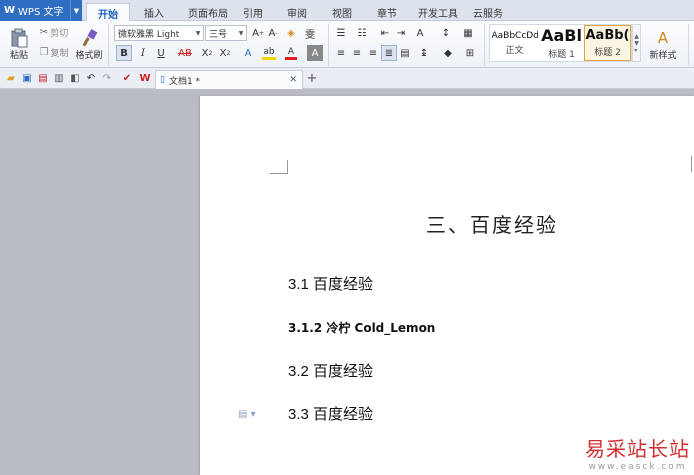 Image resolution: width=694 pixels, height=475 pixels. I want to click on watermark-title: 易采站长站, so click(637, 449).